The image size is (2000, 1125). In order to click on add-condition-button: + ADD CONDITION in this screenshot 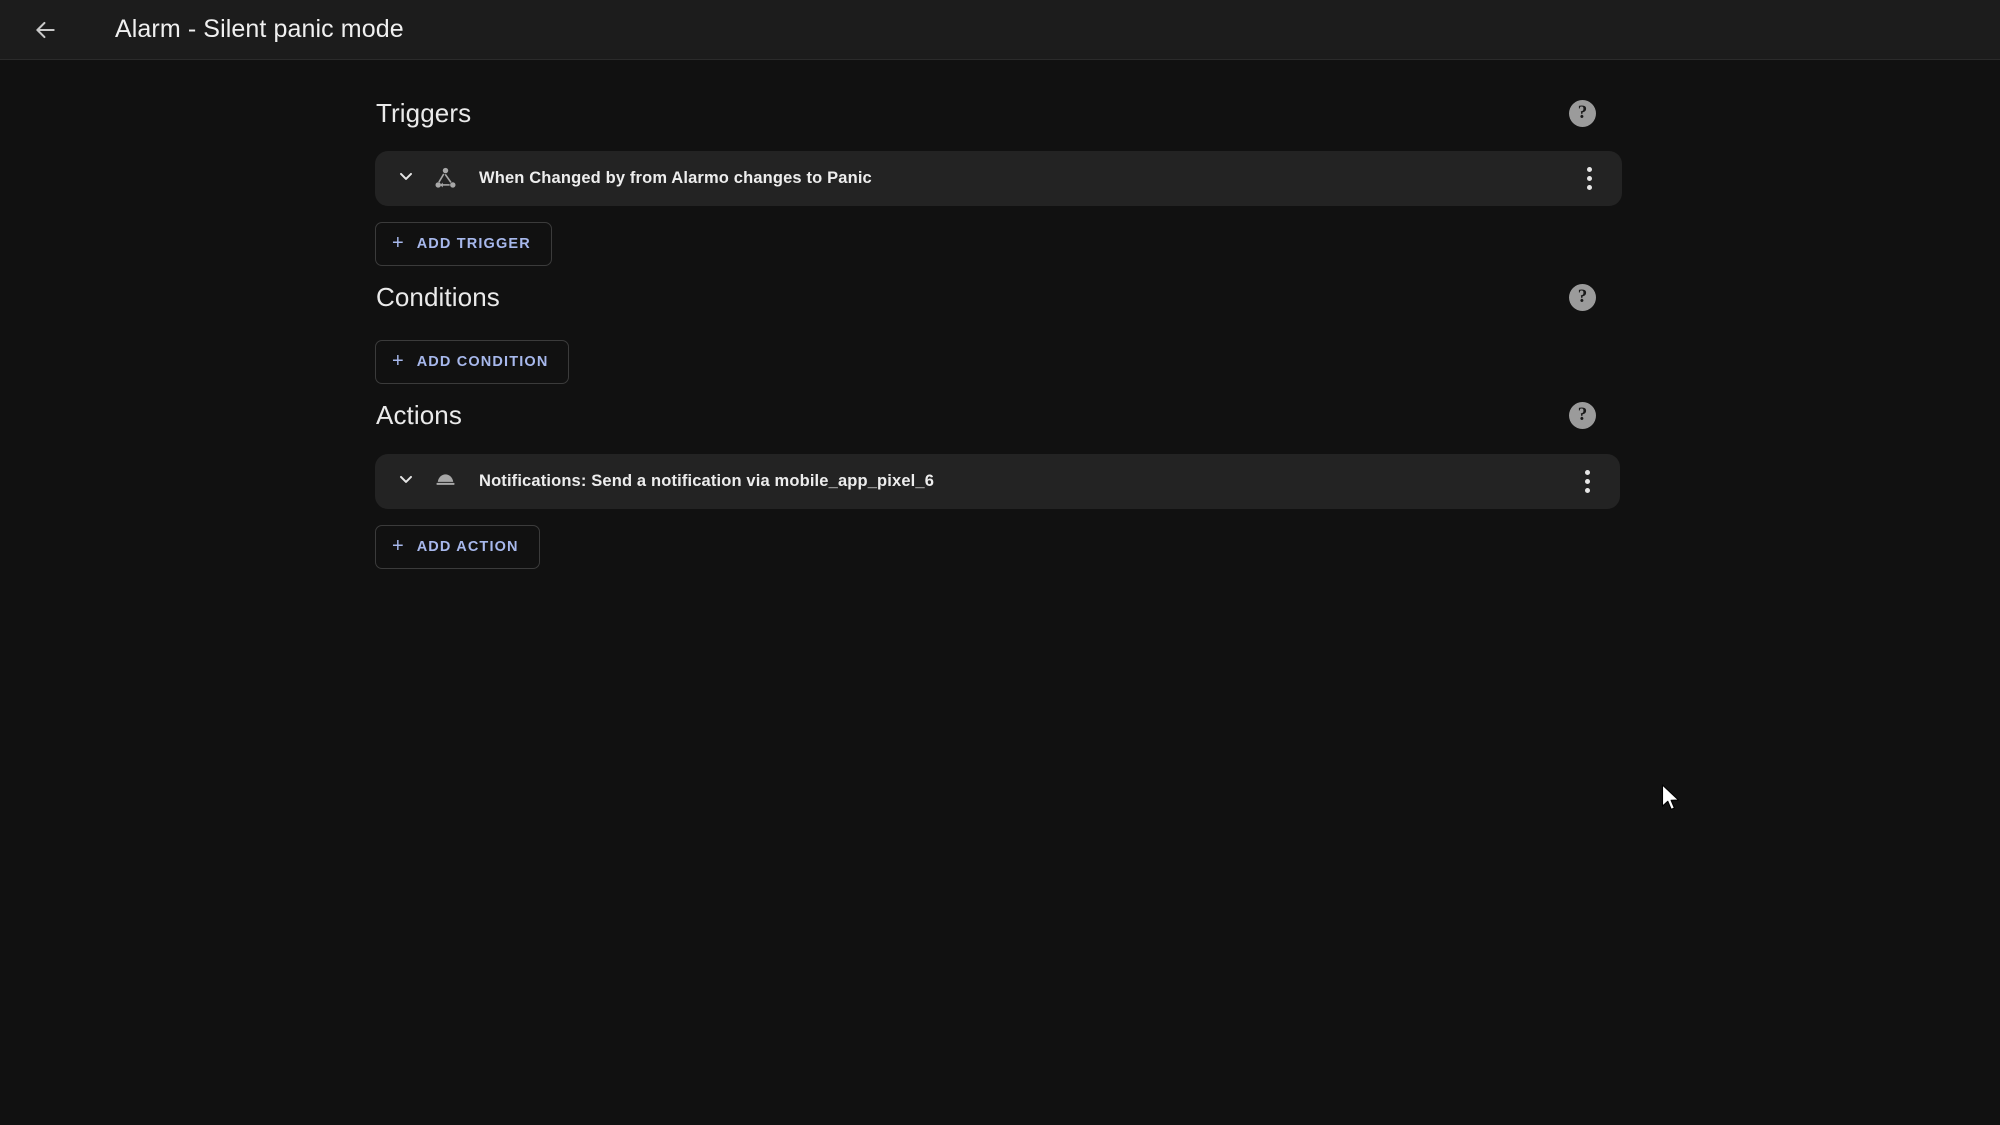, I will do `click(472, 362)`.